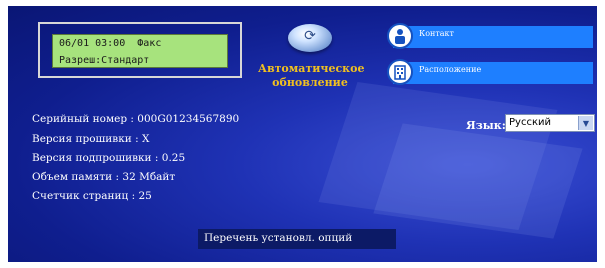  What do you see at coordinates (310, 38) in the screenshot?
I see `globe-refresh-icon: ⟳` at bounding box center [310, 38].